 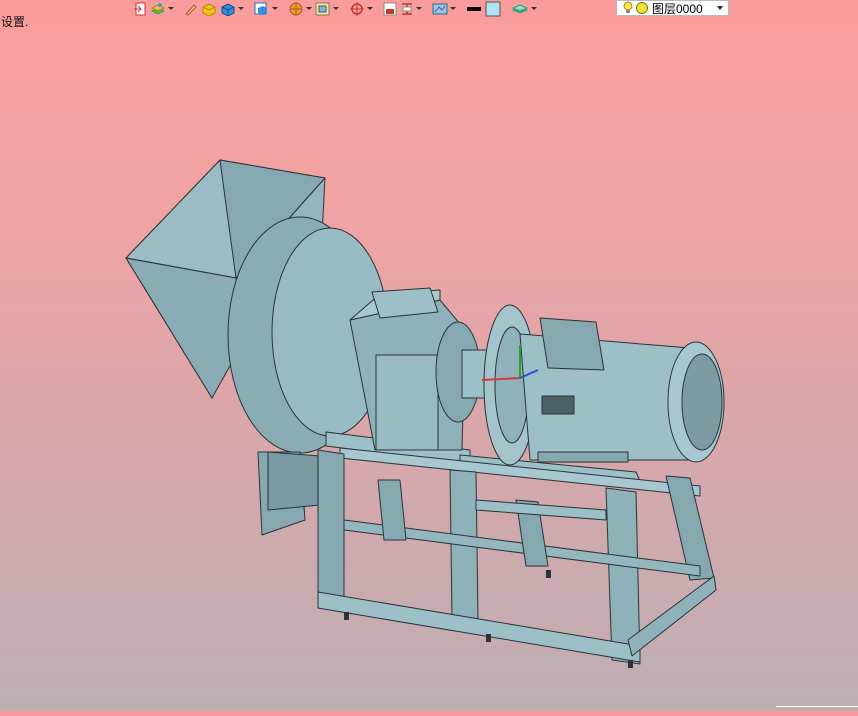 I want to click on feature-cube-button, so click(x=266, y=9).